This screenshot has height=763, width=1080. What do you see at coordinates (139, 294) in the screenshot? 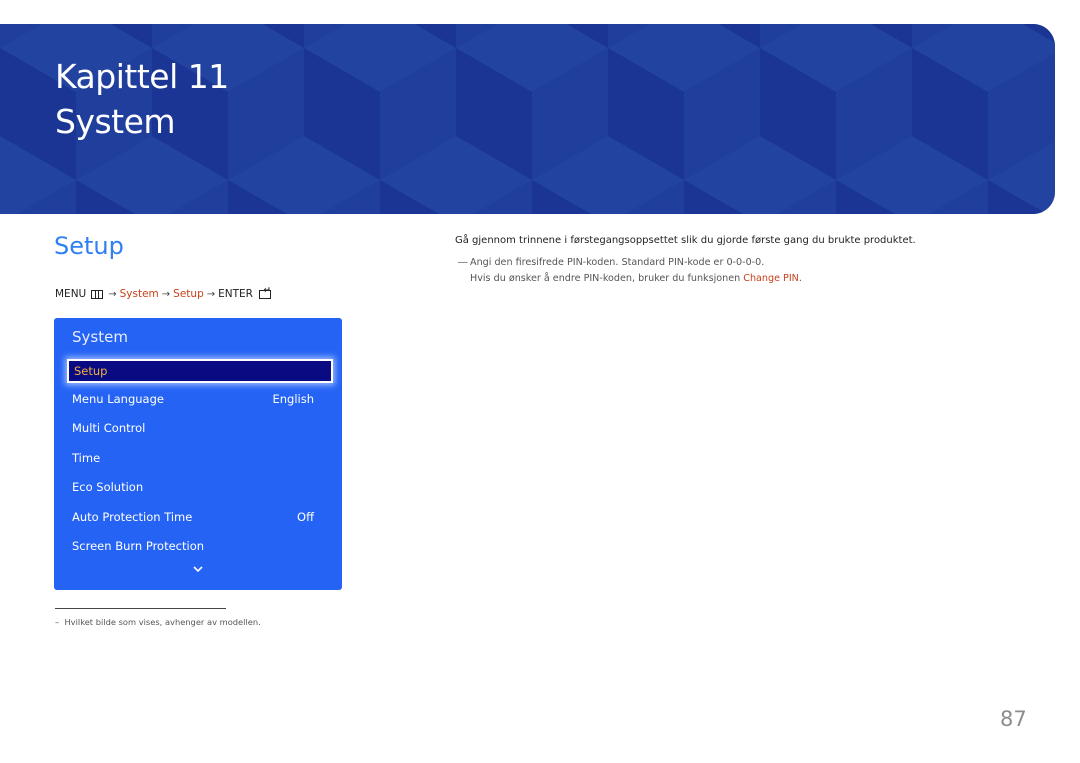
I see `menu-path-system: System` at bounding box center [139, 294].